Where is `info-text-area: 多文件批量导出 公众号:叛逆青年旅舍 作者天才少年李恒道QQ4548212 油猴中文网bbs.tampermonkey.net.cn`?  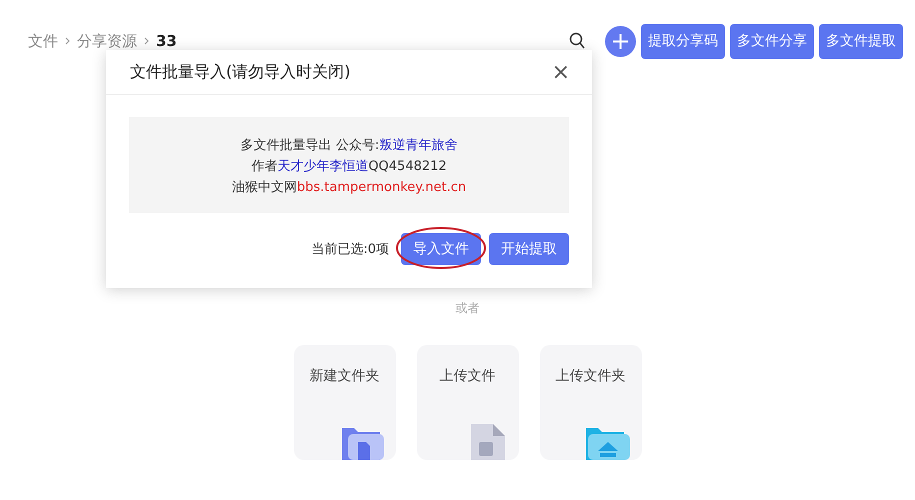 info-text-area: 多文件批量导出 公众号:叛逆青年旅舍 作者天才少年李恒道QQ4548212 油猴中文网bbs.tampermonkey.net.cn is located at coordinates (349, 165).